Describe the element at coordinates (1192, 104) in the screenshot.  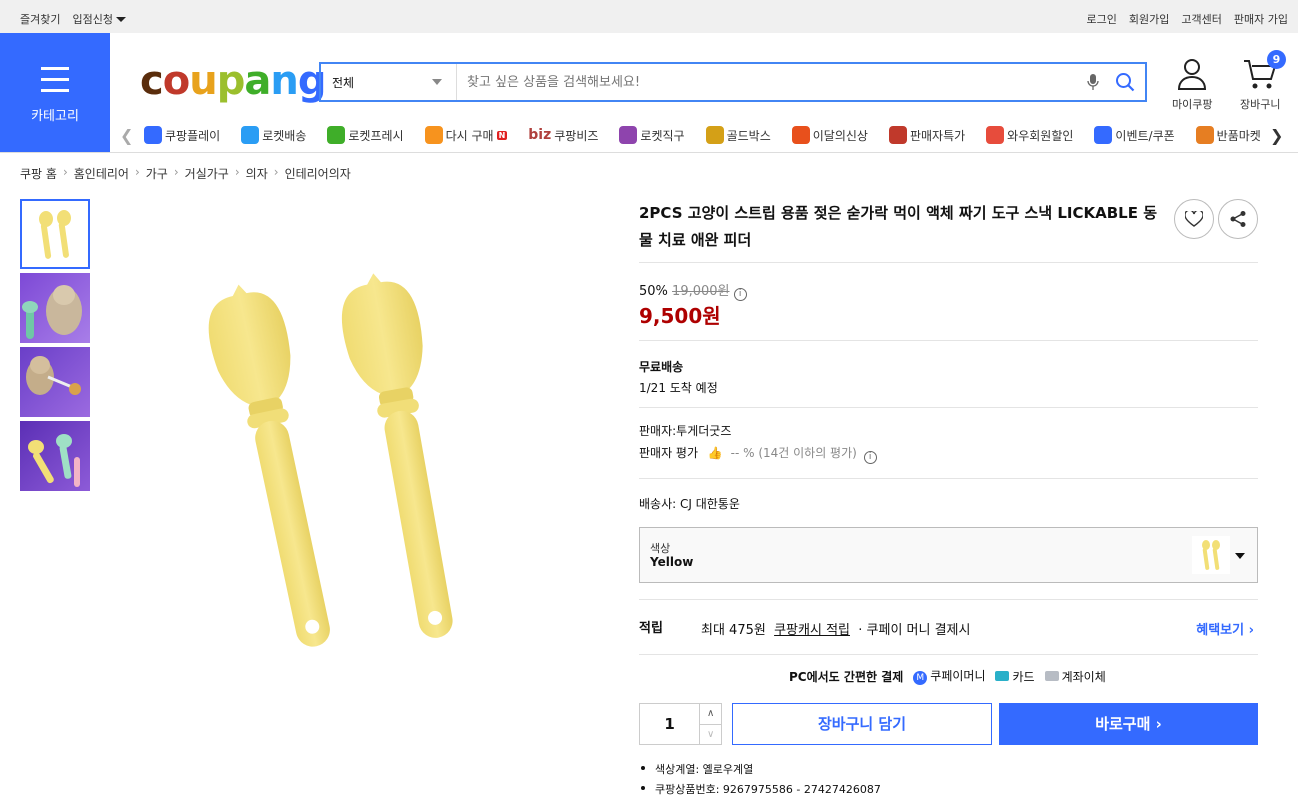
I see `mycoupang-label: 마이쿠팡` at that location.